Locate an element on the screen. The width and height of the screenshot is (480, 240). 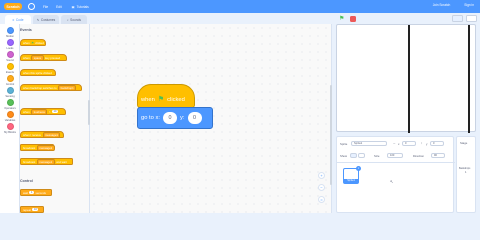
sensor-dropdown: loudness is located at coordinates (39, 111).